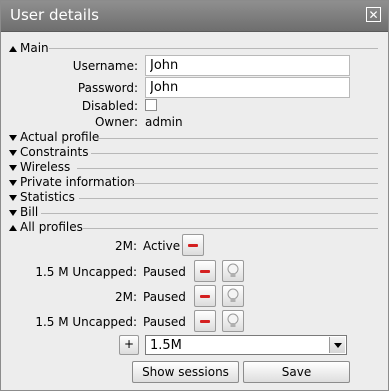  Describe the element at coordinates (247, 65) in the screenshot. I see `username-field` at that location.